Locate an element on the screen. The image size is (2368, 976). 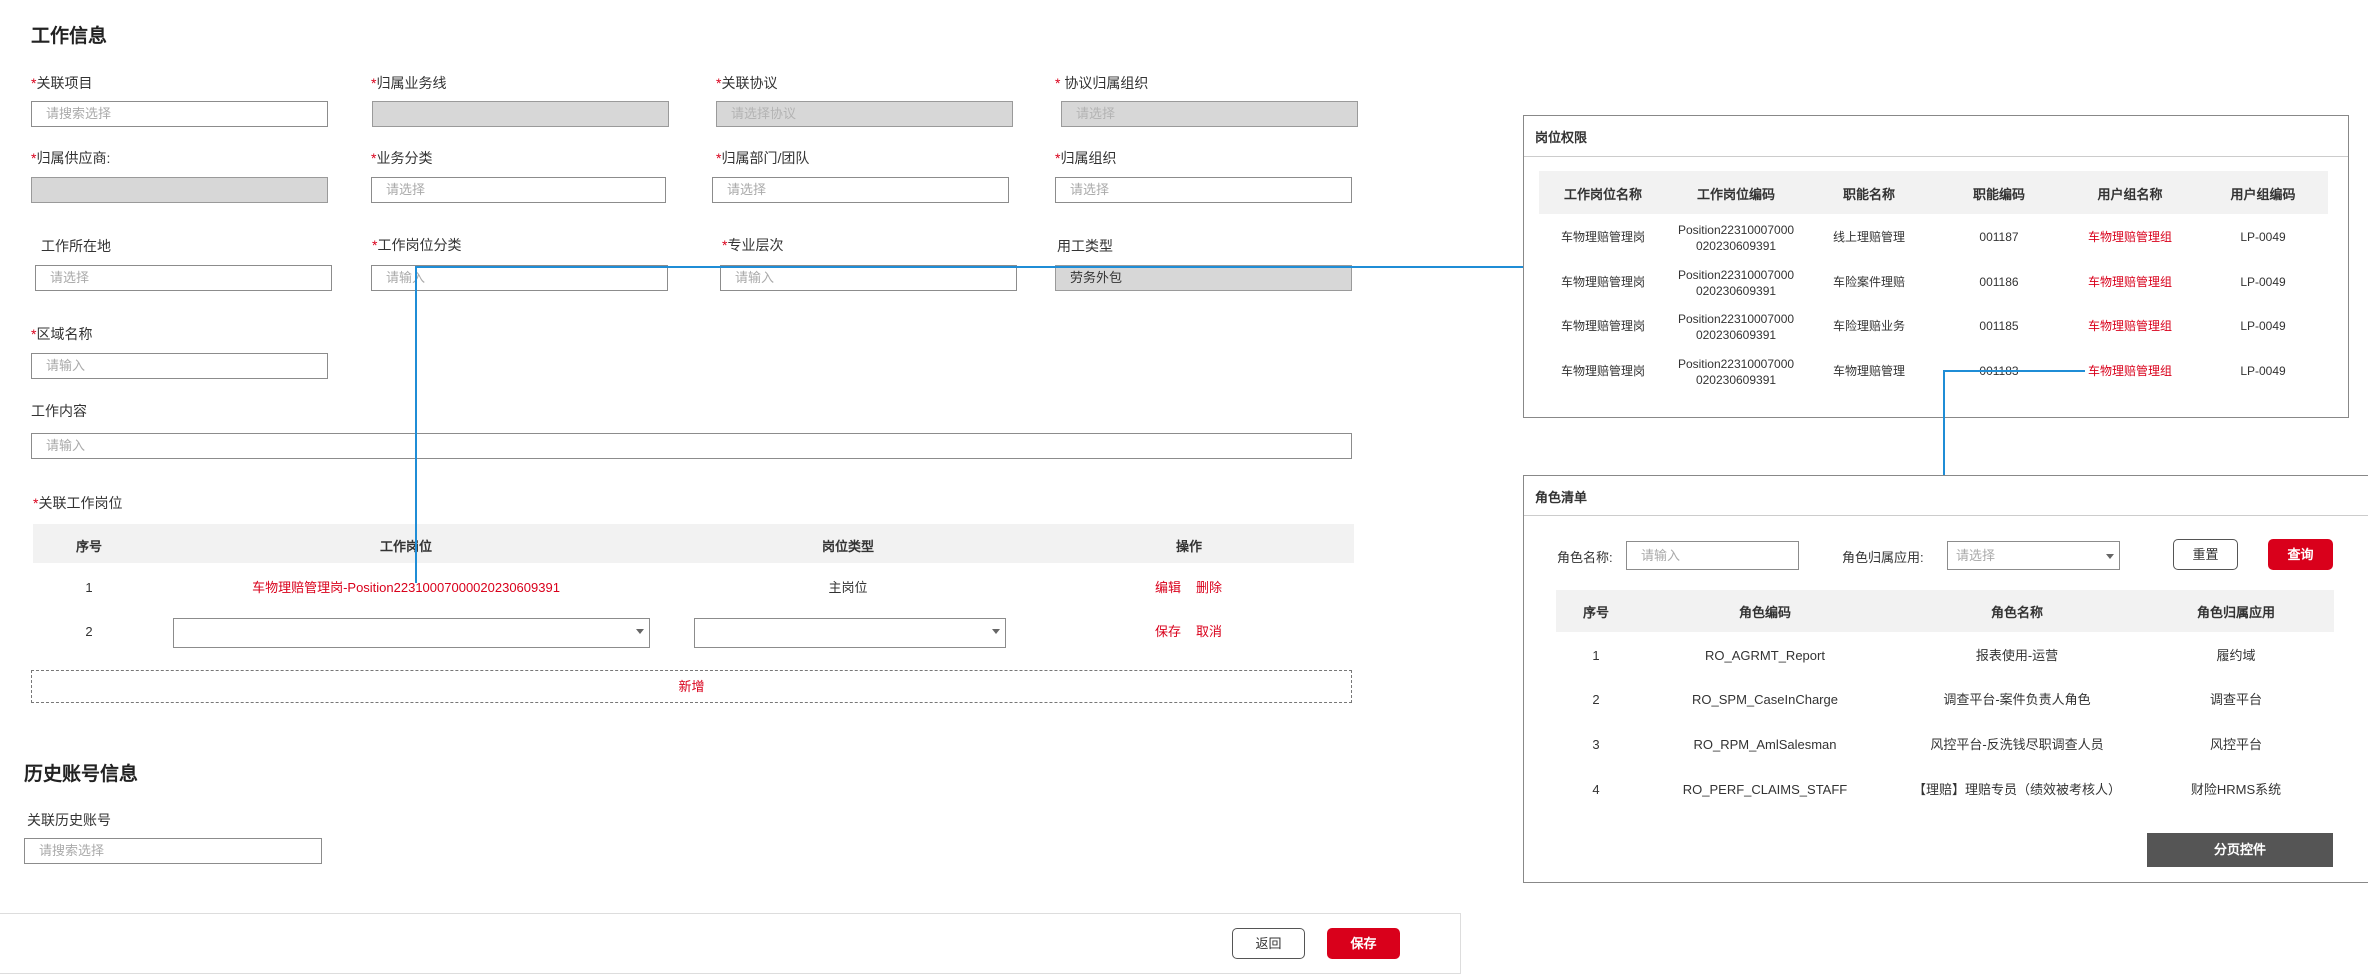
related-project-input: 请搜索选择 is located at coordinates (179, 114).